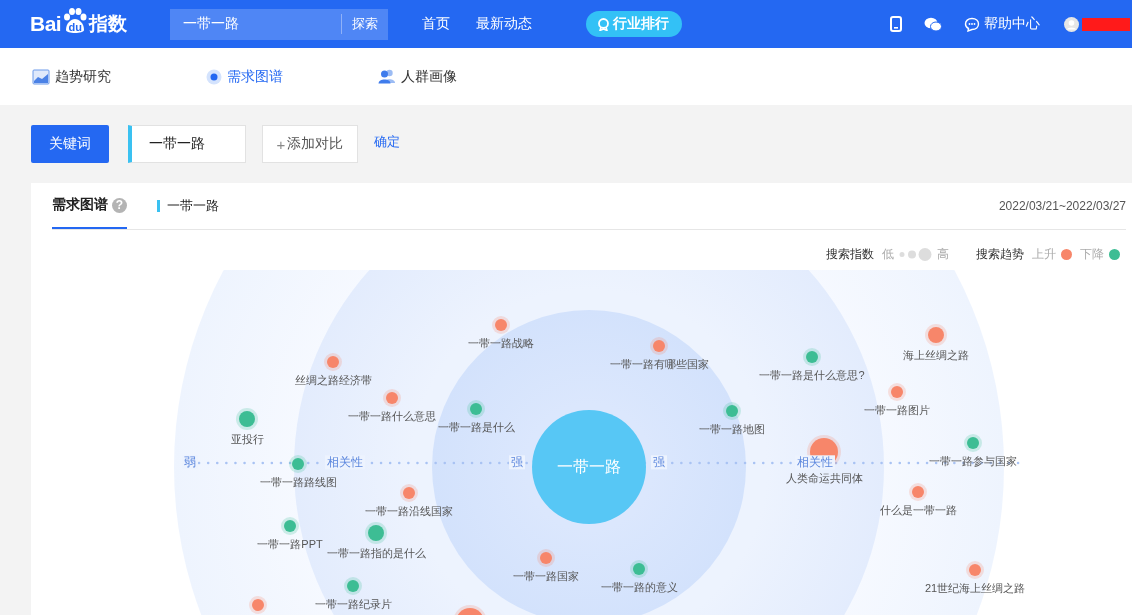 The image size is (1132, 615). Describe the element at coordinates (850, 254) in the screenshot. I see `legend-title: 搜索指数` at that location.